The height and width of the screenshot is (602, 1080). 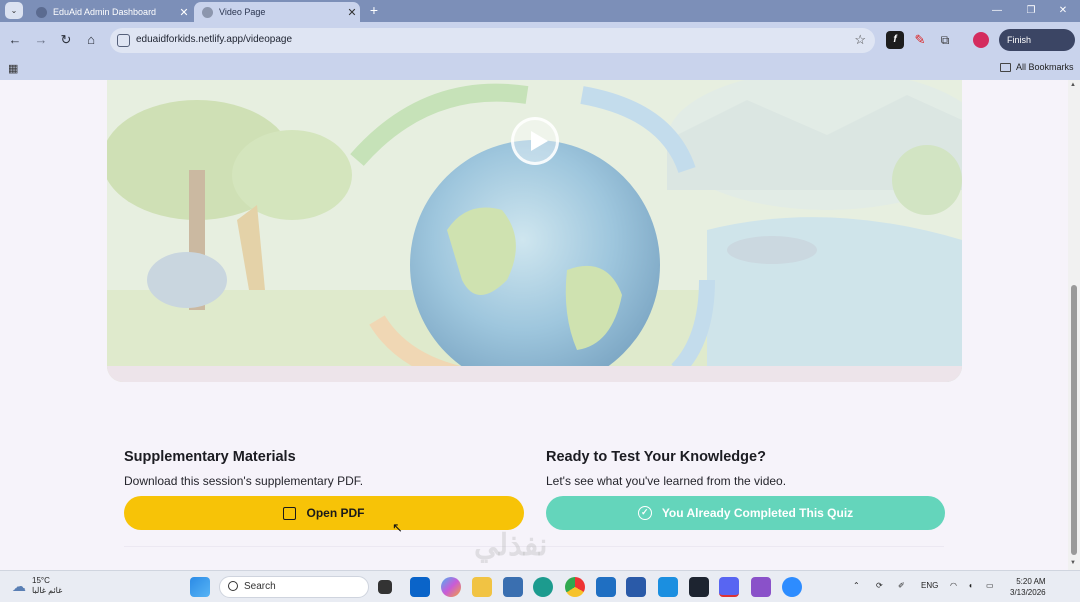 What do you see at coordinates (1028, 587) in the screenshot?
I see `system-clock: 5:20 AM 3/13/2026` at bounding box center [1028, 587].